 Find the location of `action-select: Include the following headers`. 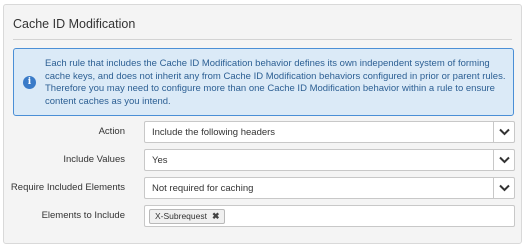

action-select: Include the following headers is located at coordinates (329, 132).